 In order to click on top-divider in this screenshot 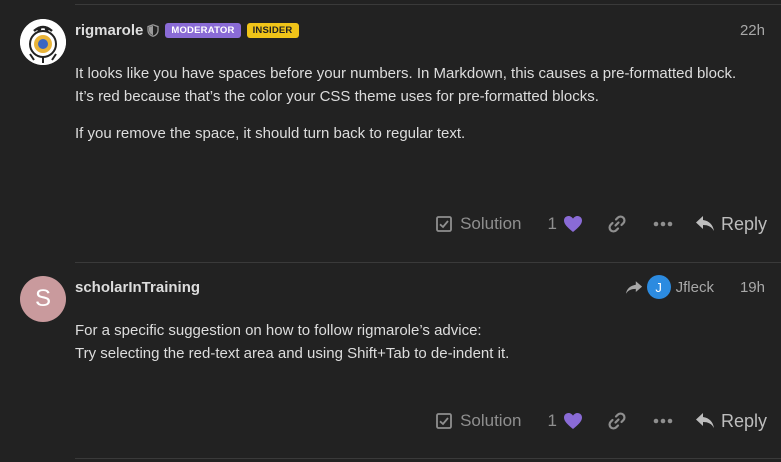, I will do `click(428, 4)`.